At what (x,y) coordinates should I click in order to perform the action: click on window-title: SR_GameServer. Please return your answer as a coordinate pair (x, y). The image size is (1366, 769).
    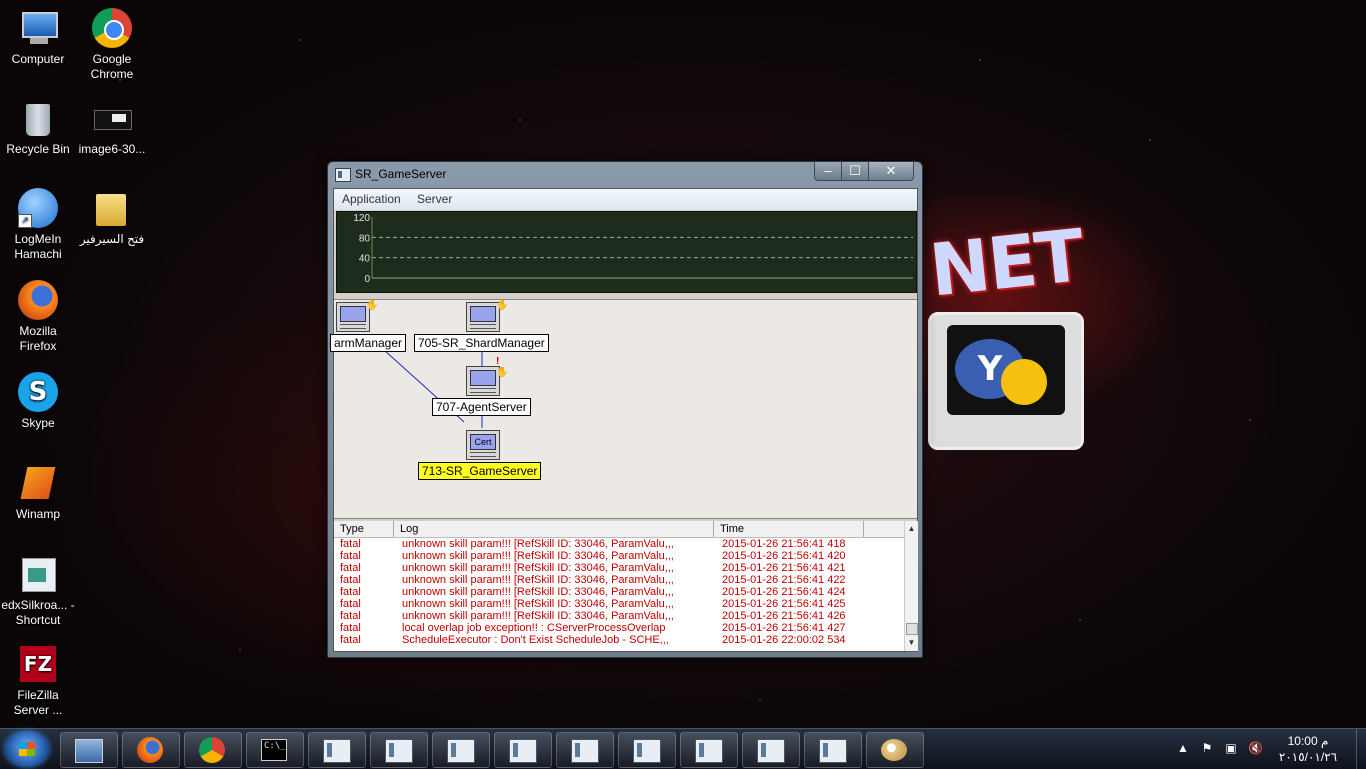
    Looking at the image, I should click on (401, 174).